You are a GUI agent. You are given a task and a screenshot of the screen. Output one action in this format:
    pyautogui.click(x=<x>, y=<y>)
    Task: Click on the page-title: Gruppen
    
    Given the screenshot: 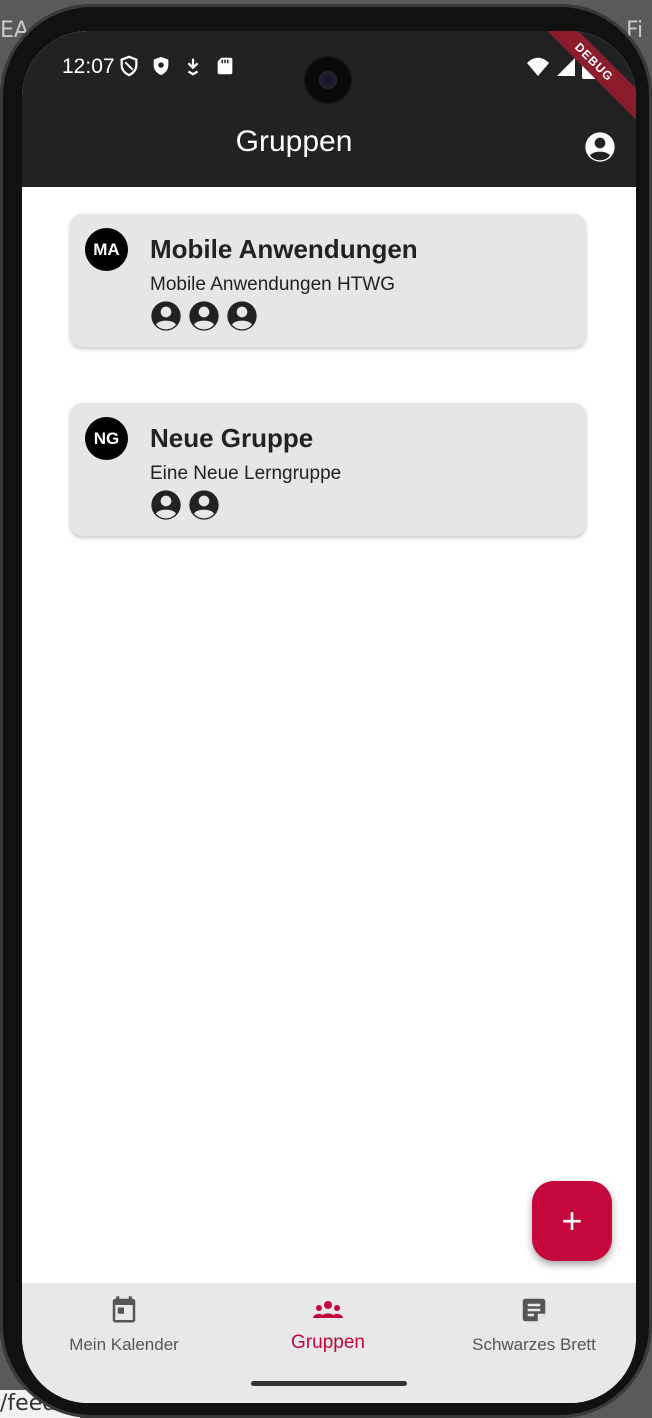 What is the action you would take?
    pyautogui.click(x=294, y=141)
    